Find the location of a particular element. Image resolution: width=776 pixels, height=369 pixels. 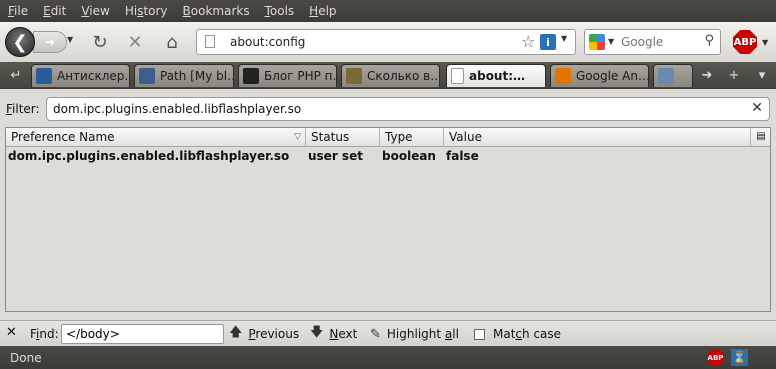

column-value: Value is located at coordinates (597, 137).